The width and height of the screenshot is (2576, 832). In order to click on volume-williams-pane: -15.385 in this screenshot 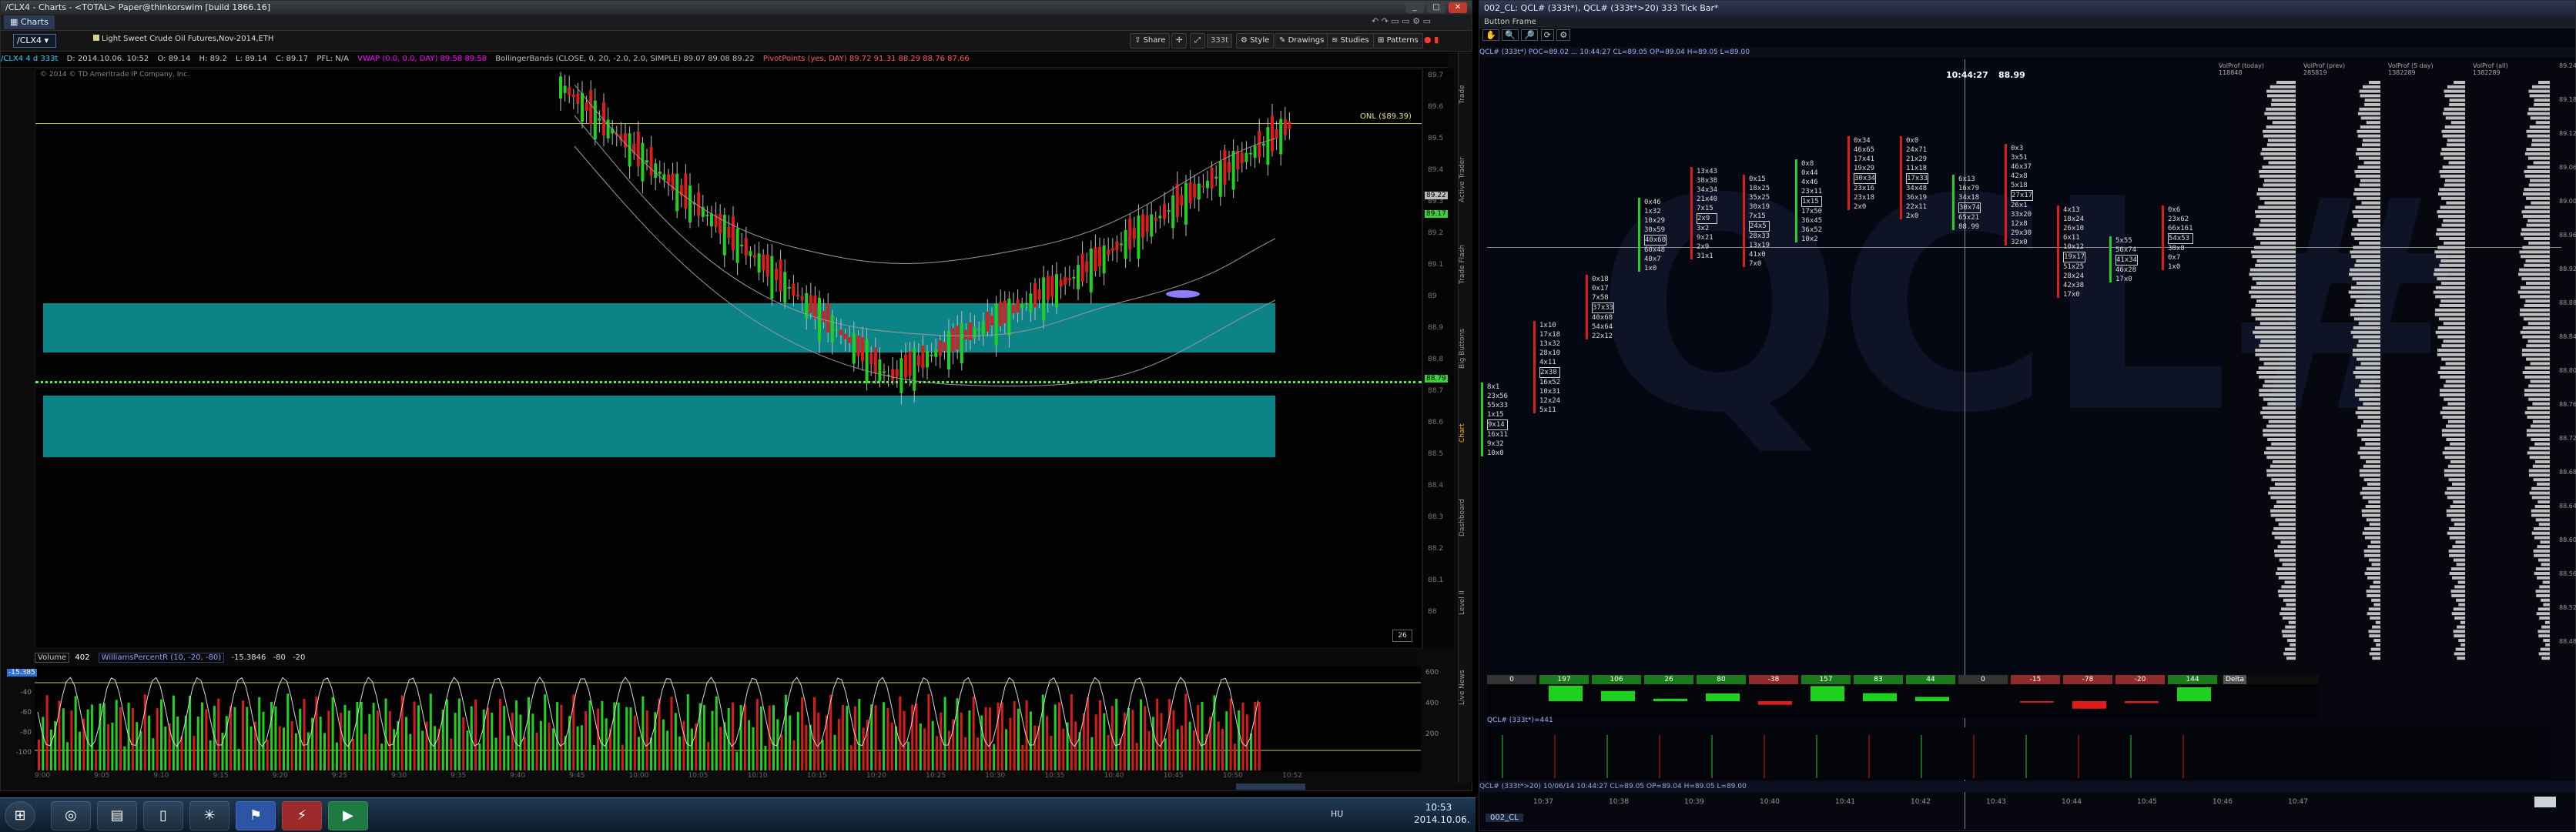, I will do `click(714, 719)`.